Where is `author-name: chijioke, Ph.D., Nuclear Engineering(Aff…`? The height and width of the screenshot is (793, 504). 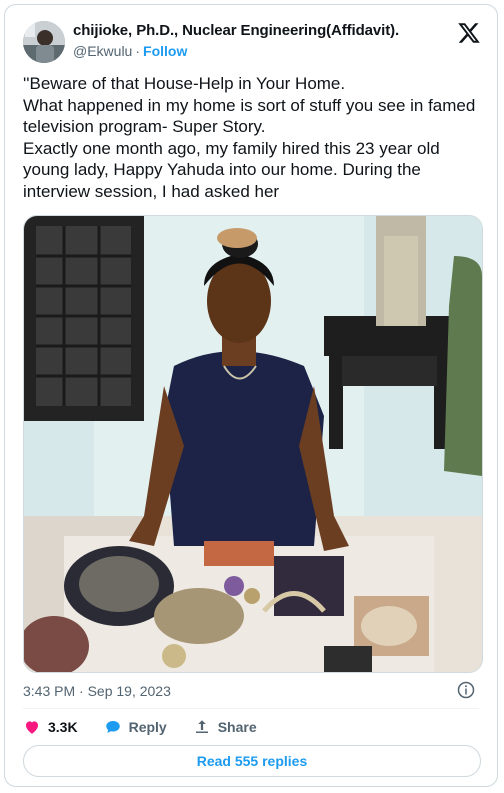 author-name: chijioke, Ph.D., Nuclear Engineering(Aff… is located at coordinates (236, 30).